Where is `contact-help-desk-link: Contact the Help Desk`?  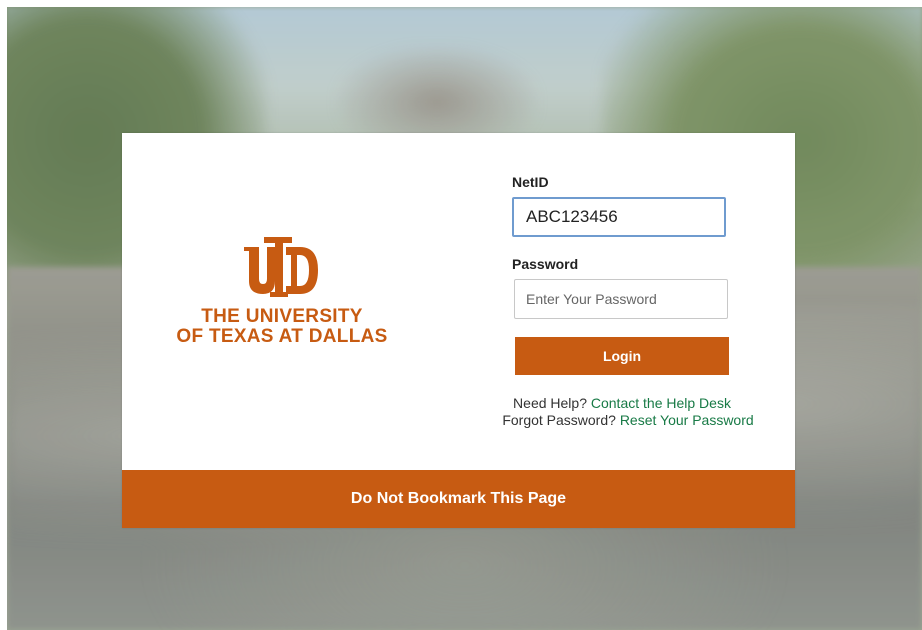
contact-help-desk-link: Contact the Help Desk is located at coordinates (661, 403).